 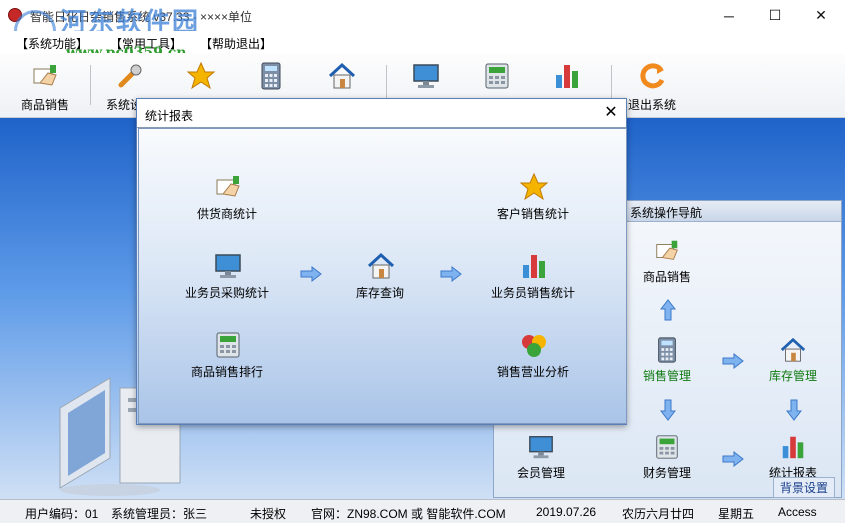 What do you see at coordinates (729, 15) in the screenshot?
I see `minimize-button: ─` at bounding box center [729, 15].